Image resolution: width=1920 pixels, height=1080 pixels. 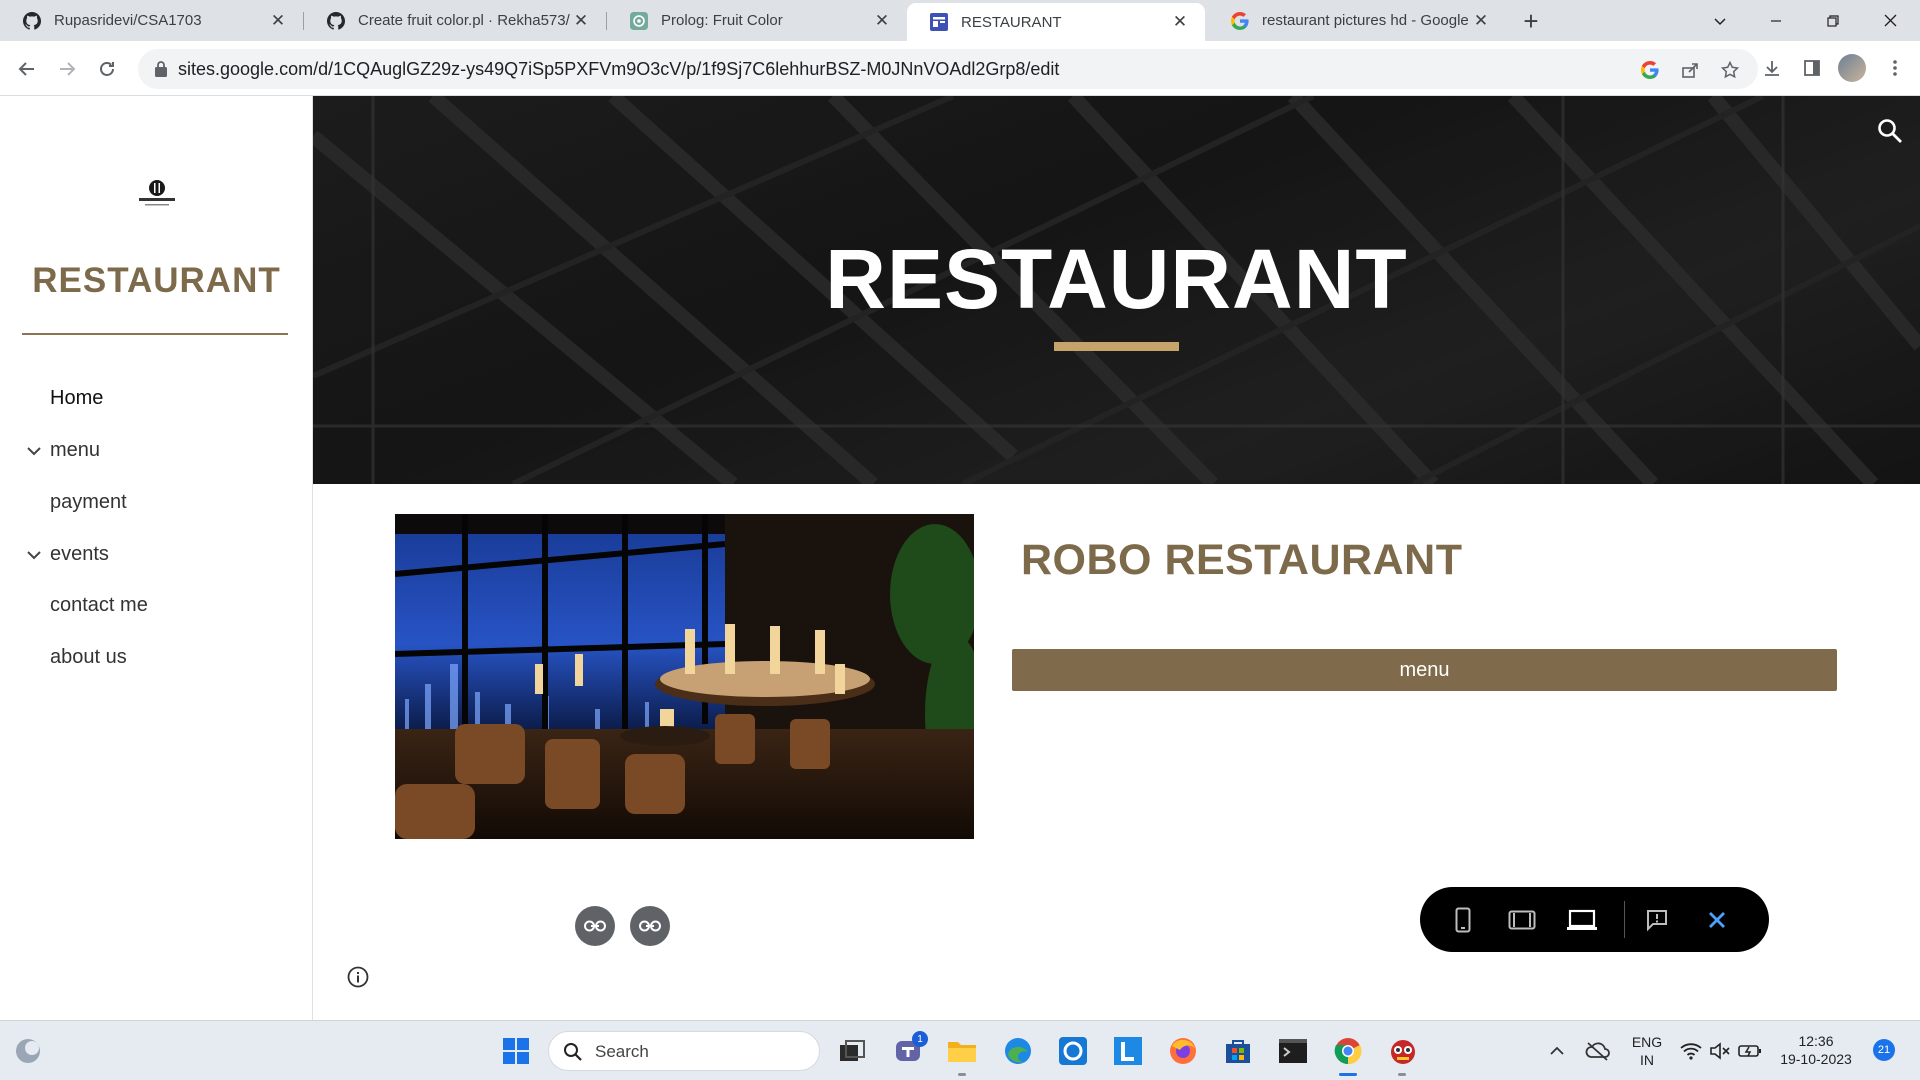 I want to click on download-icon, so click(x=1772, y=68).